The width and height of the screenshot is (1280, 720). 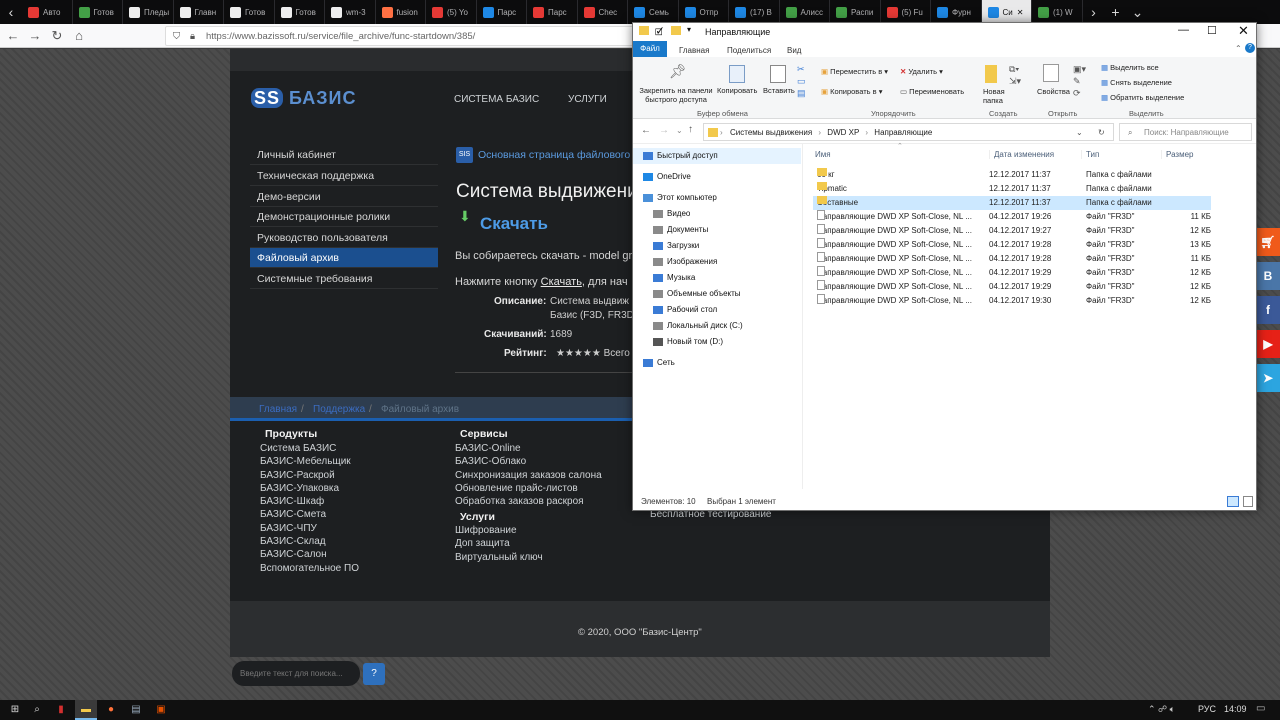 What do you see at coordinates (737, 90) in the screenshot?
I see `copy-button: Копировать` at bounding box center [737, 90].